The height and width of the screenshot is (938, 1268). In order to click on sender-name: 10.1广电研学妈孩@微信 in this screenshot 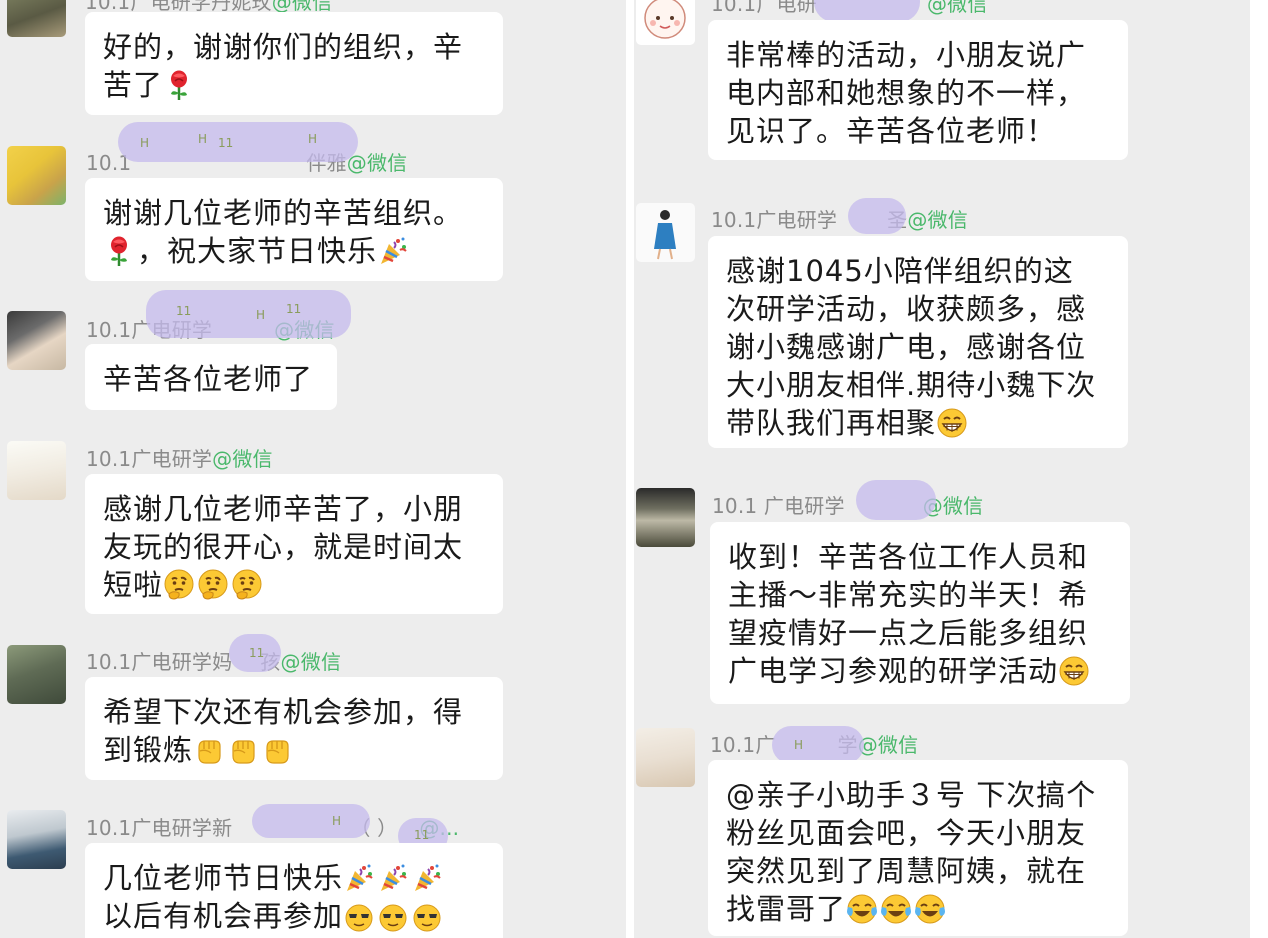, I will do `click(214, 662)`.